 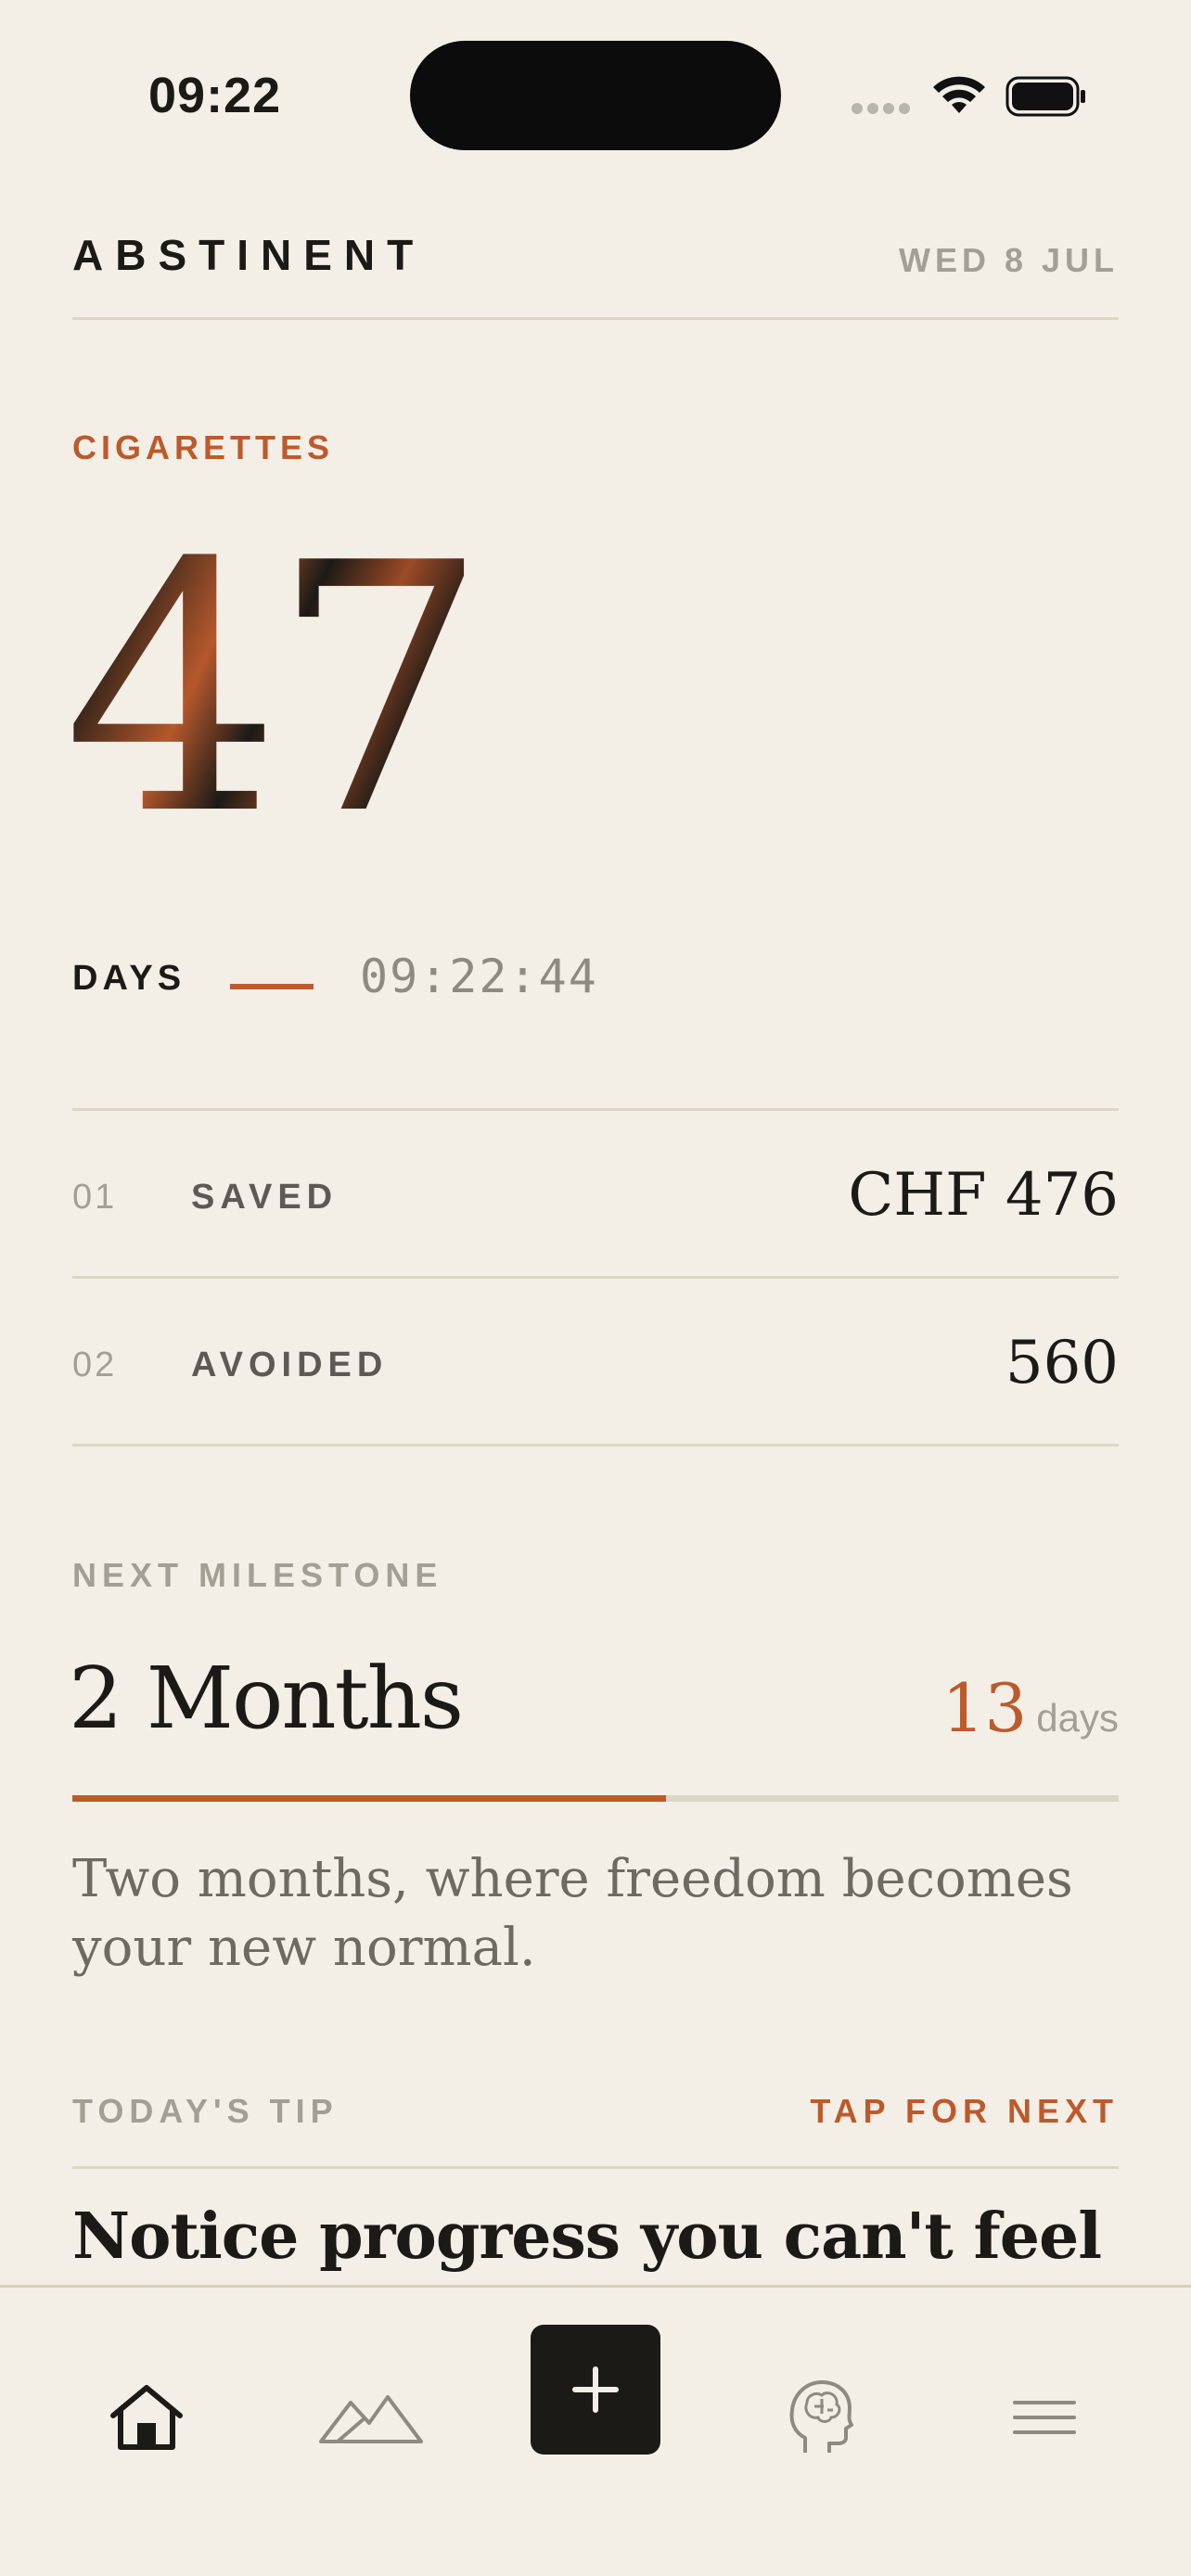 What do you see at coordinates (257, 1575) in the screenshot?
I see `milestone-section-label: NEXT MILESTONE` at bounding box center [257, 1575].